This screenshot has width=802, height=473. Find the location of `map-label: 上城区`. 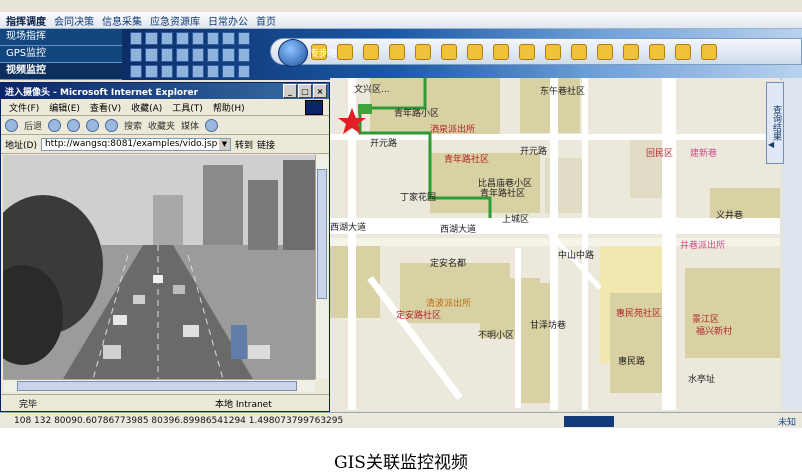

map-label: 上城区 is located at coordinates (516, 220).